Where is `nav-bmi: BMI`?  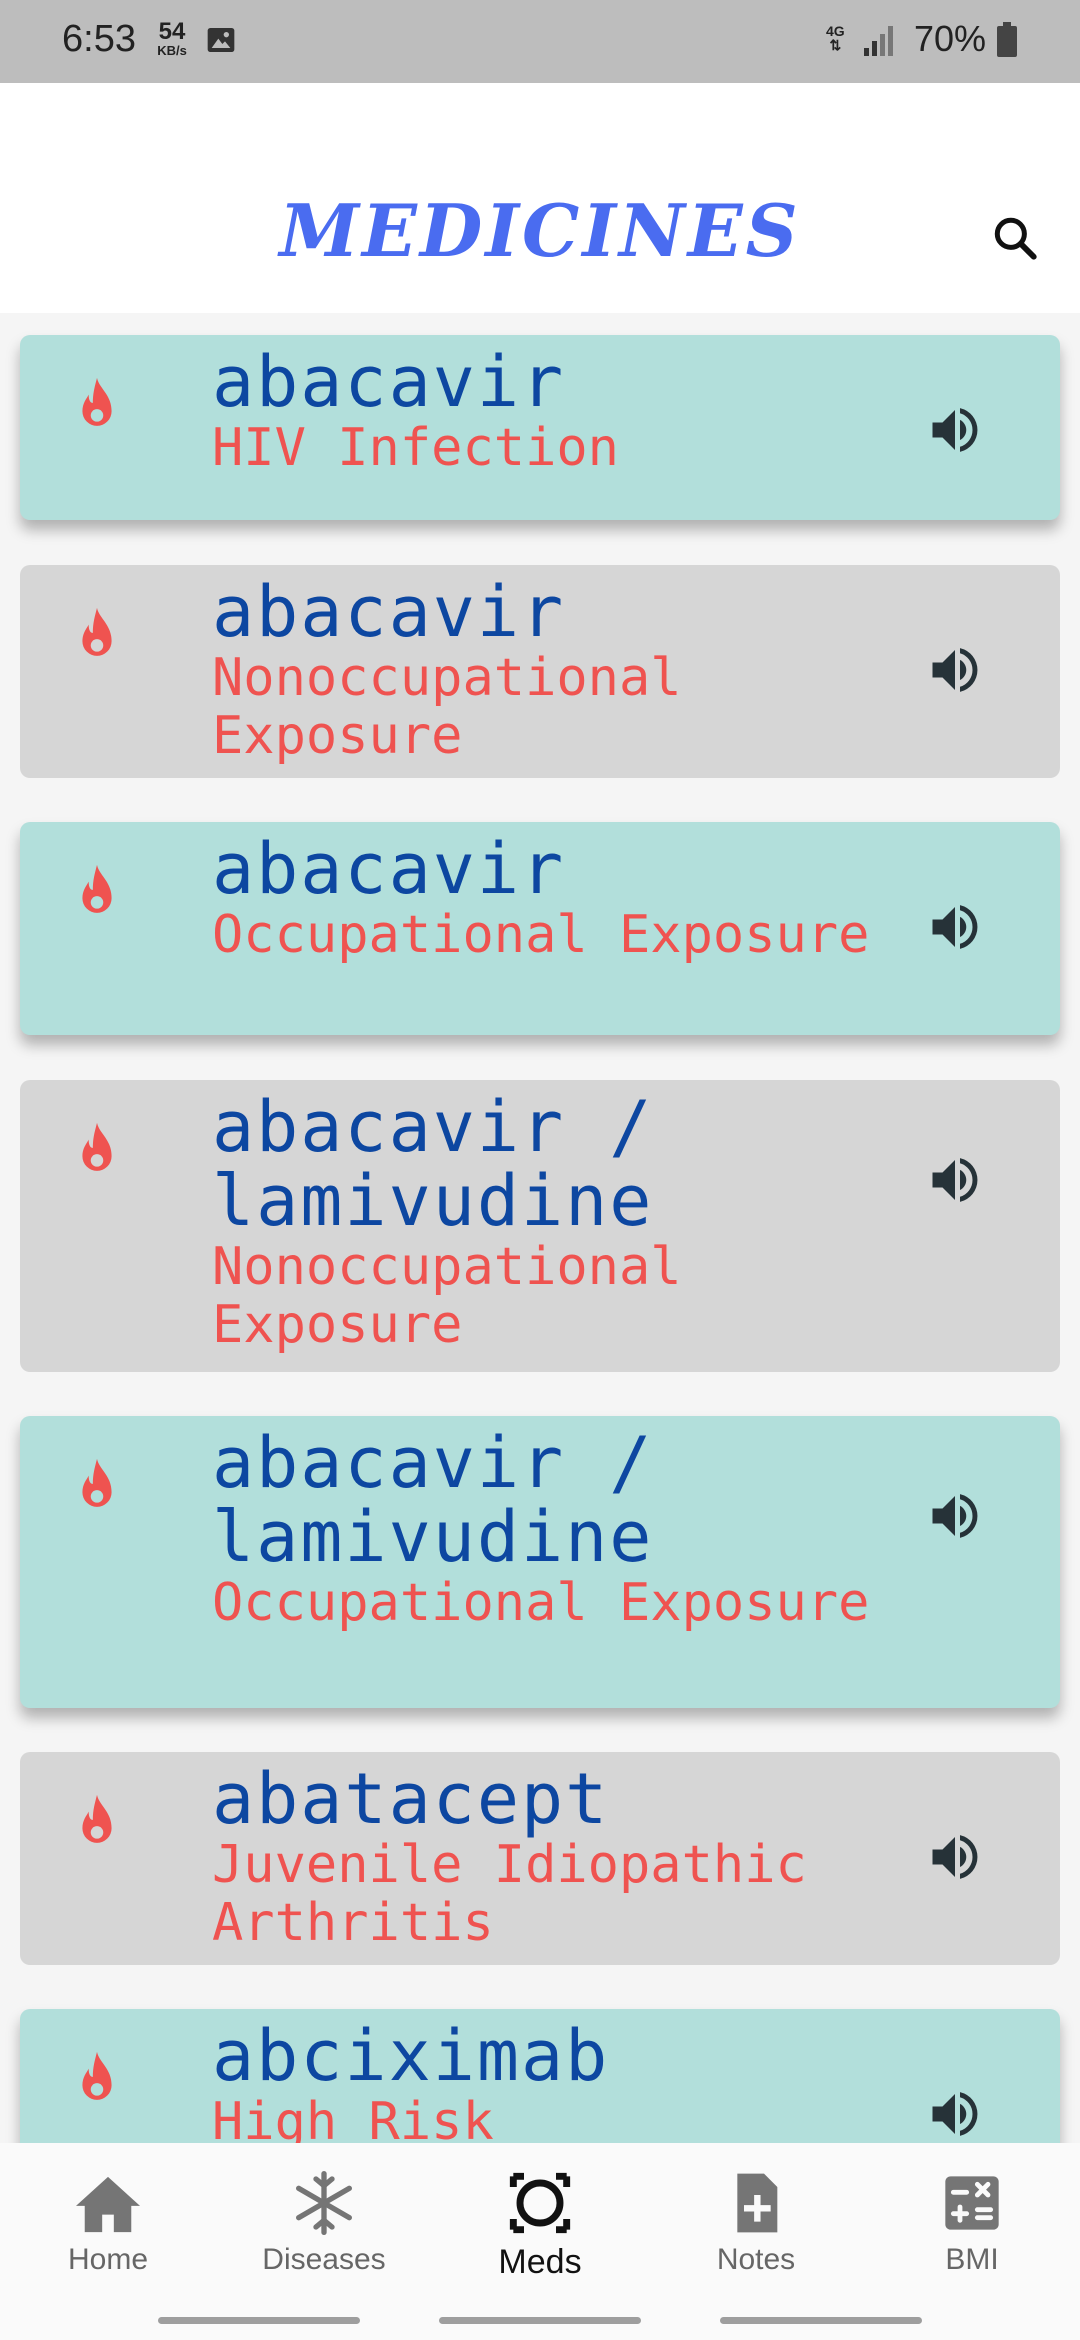
nav-bmi: BMI is located at coordinates (972, 2224).